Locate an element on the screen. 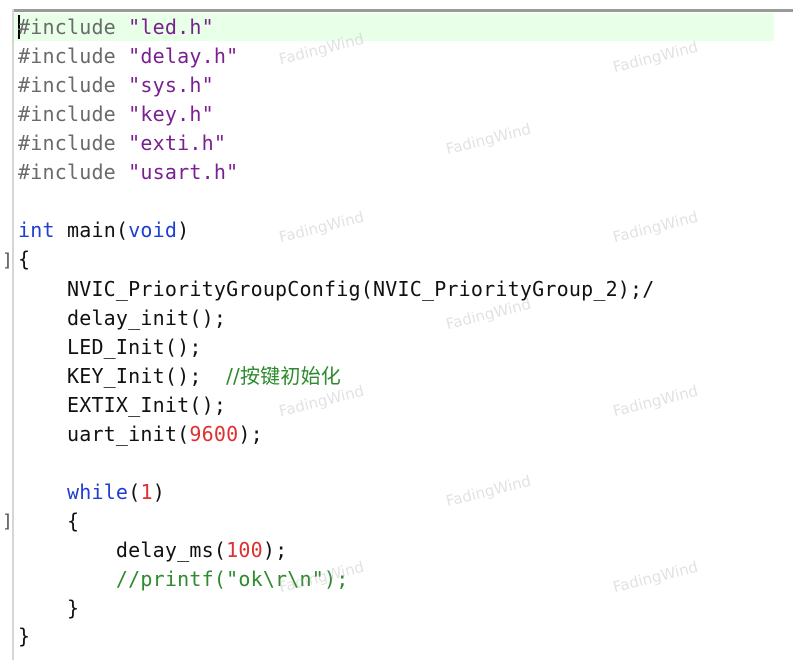 This screenshot has height=660, width=793. code-line: #include "usart.h" is located at coordinates (128, 172).